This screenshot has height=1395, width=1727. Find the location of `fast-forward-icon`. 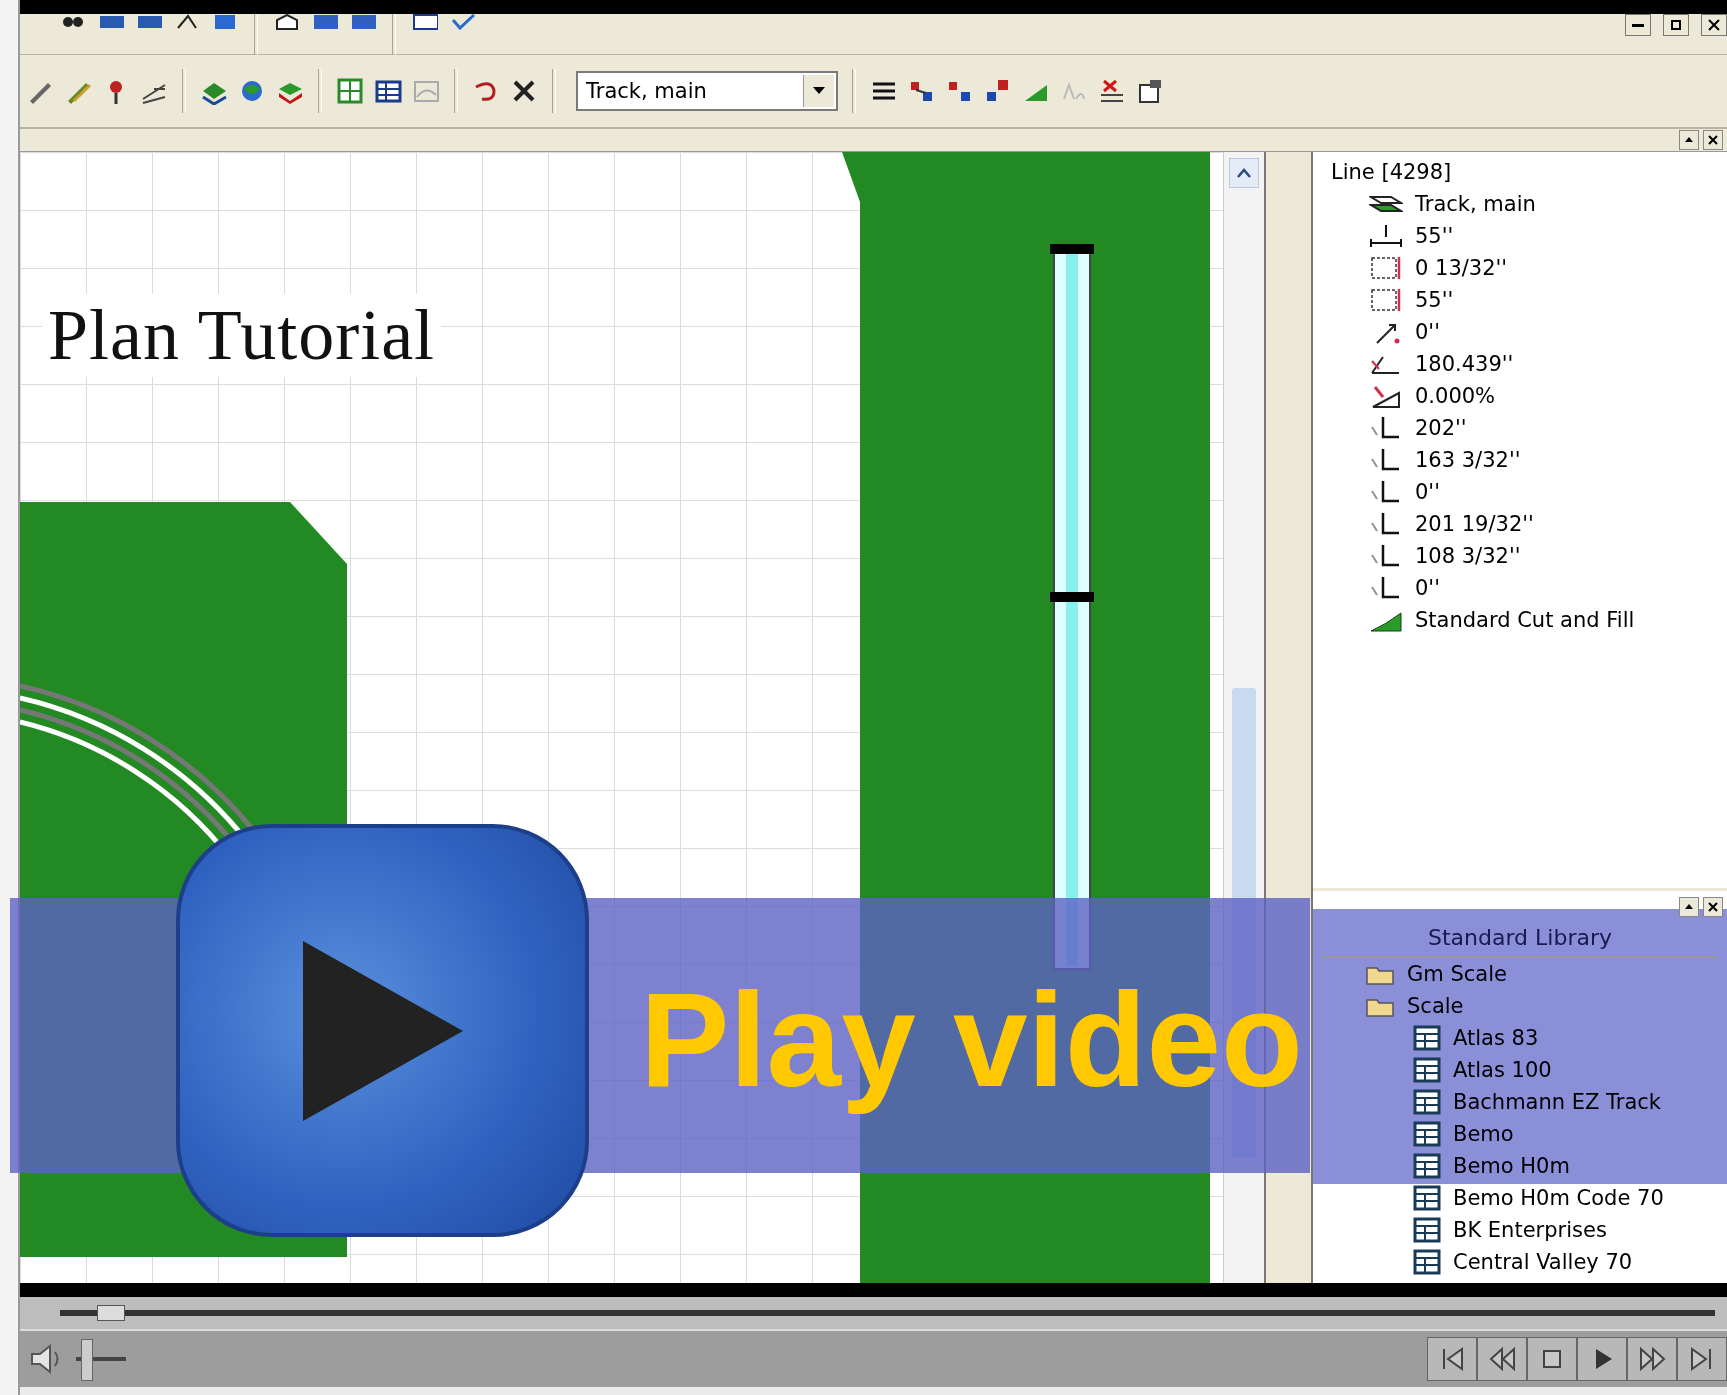

fast-forward-icon is located at coordinates (1652, 1359).